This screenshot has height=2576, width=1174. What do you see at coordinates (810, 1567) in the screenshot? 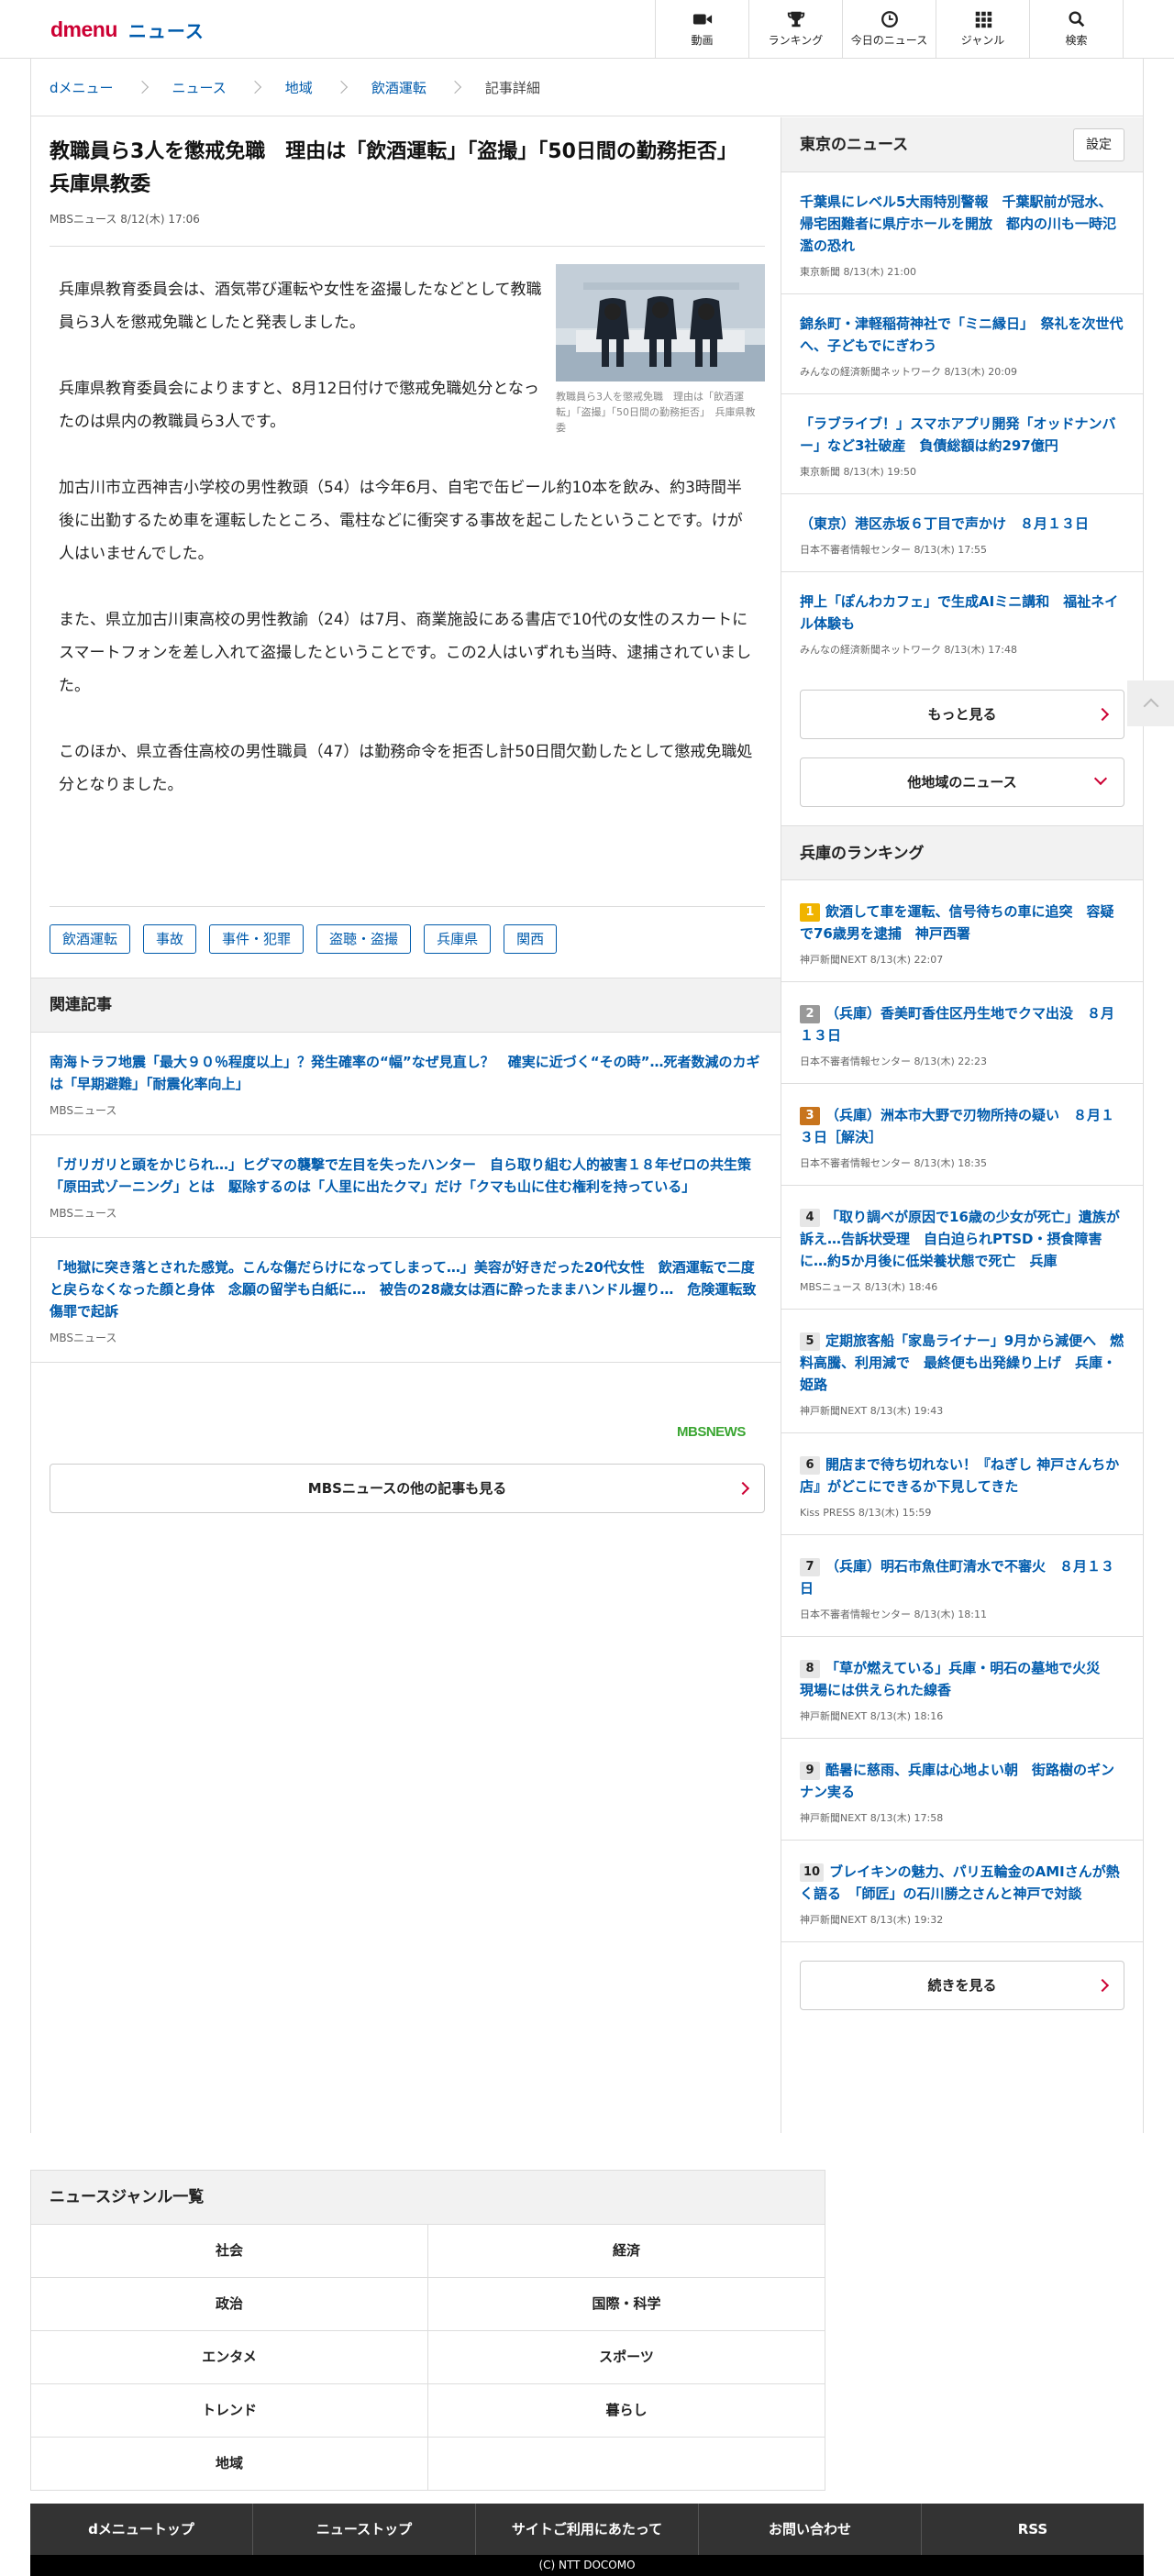
I see `rank-badge: 7` at bounding box center [810, 1567].